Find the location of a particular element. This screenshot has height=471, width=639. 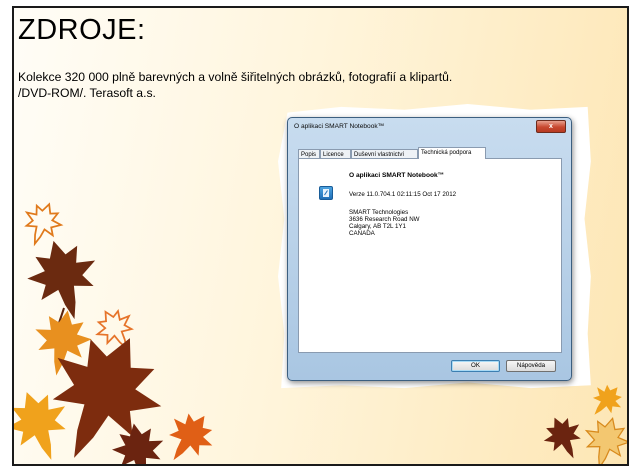

address-line: SMART Technologies is located at coordinates (379, 212).